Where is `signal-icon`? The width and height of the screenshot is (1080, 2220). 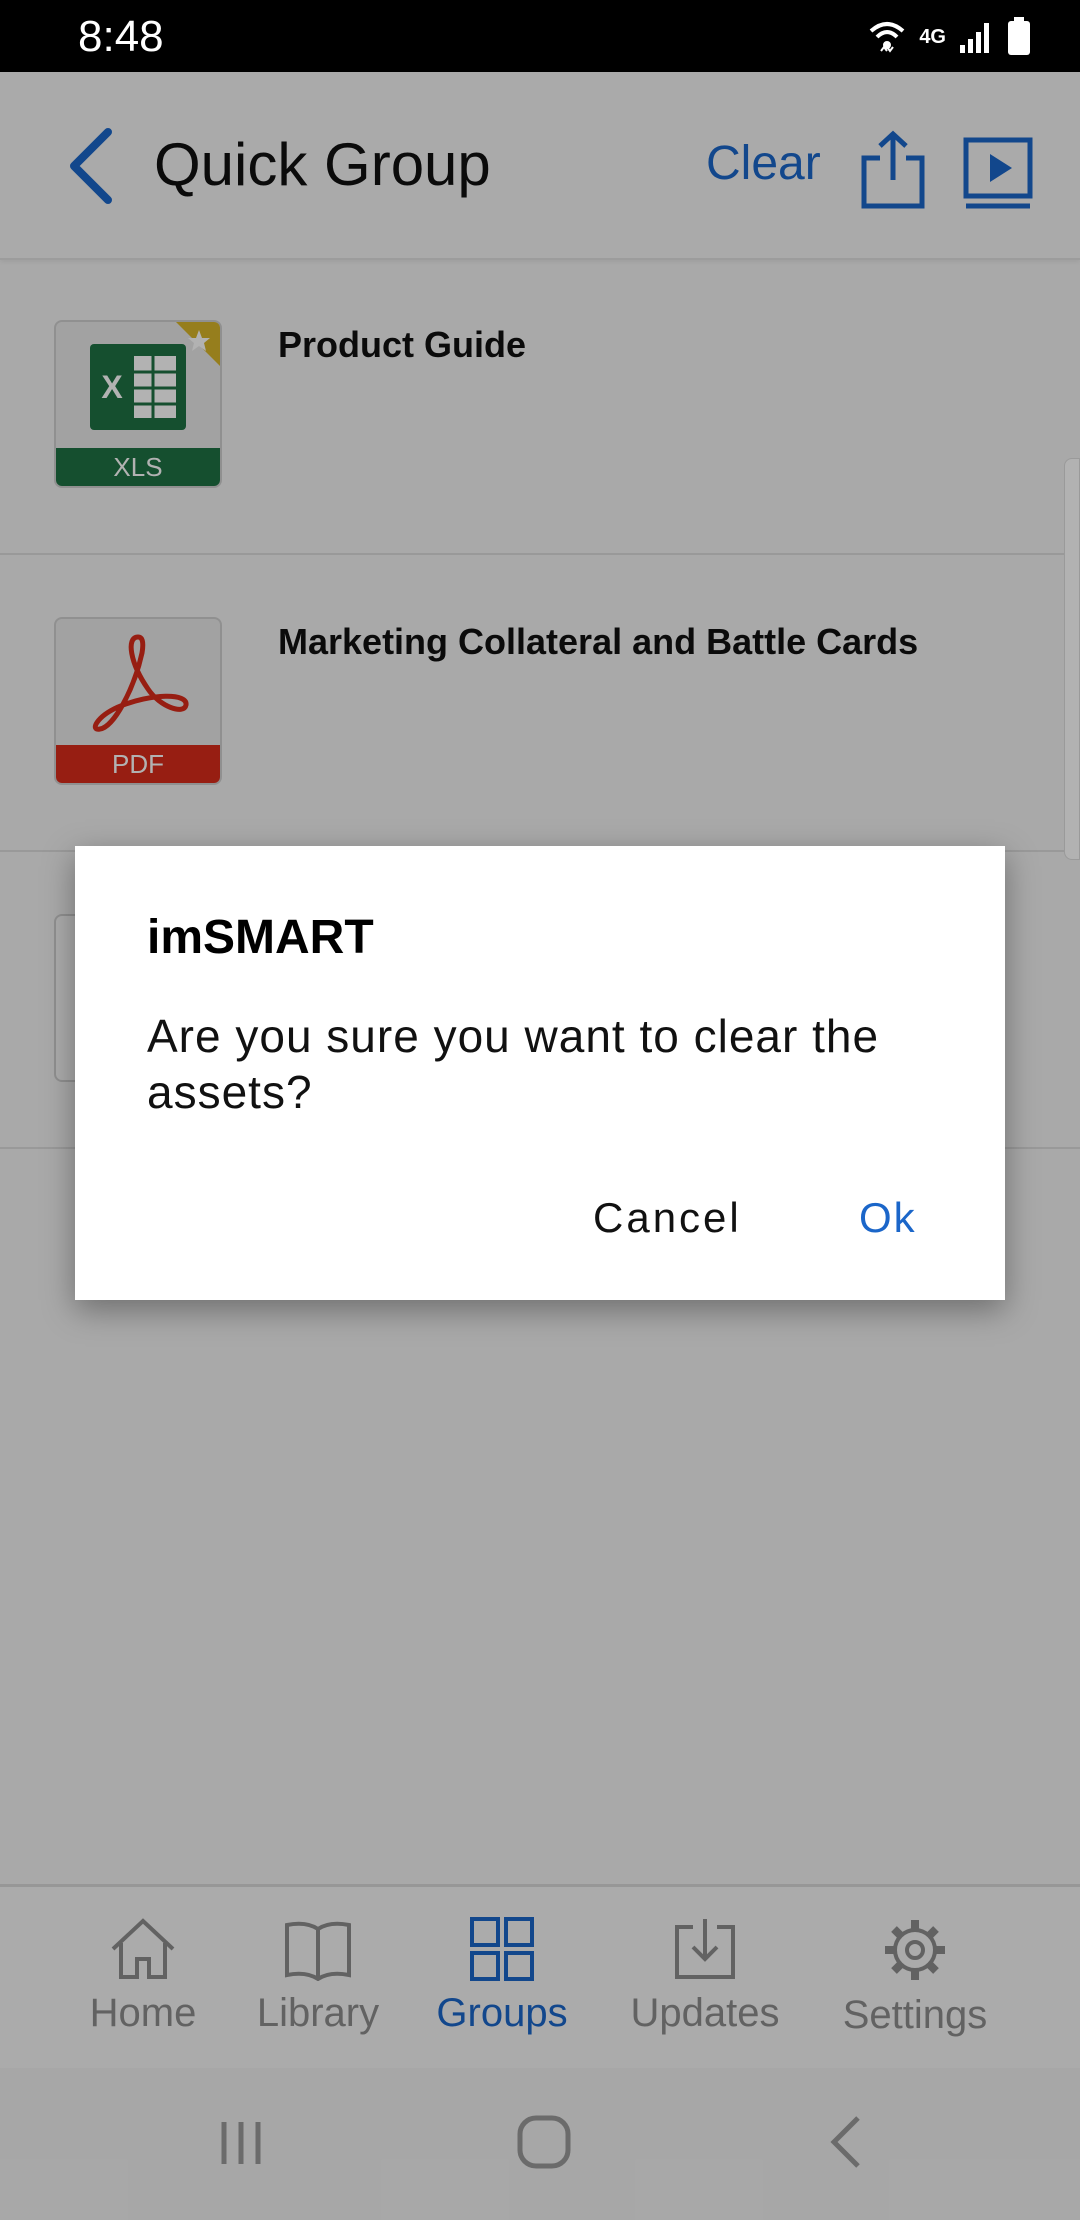
signal-icon is located at coordinates (974, 38).